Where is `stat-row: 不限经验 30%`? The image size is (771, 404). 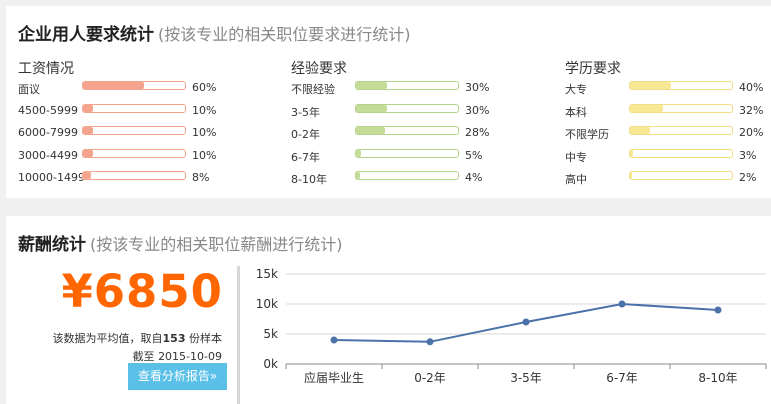 stat-row: 不限经验 30% is located at coordinates (411, 89).